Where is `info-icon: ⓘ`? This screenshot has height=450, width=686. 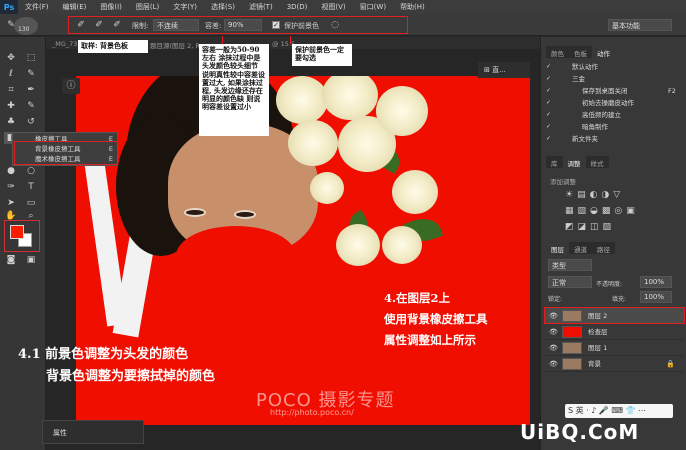
info-icon: ⓘ is located at coordinates (71, 86).